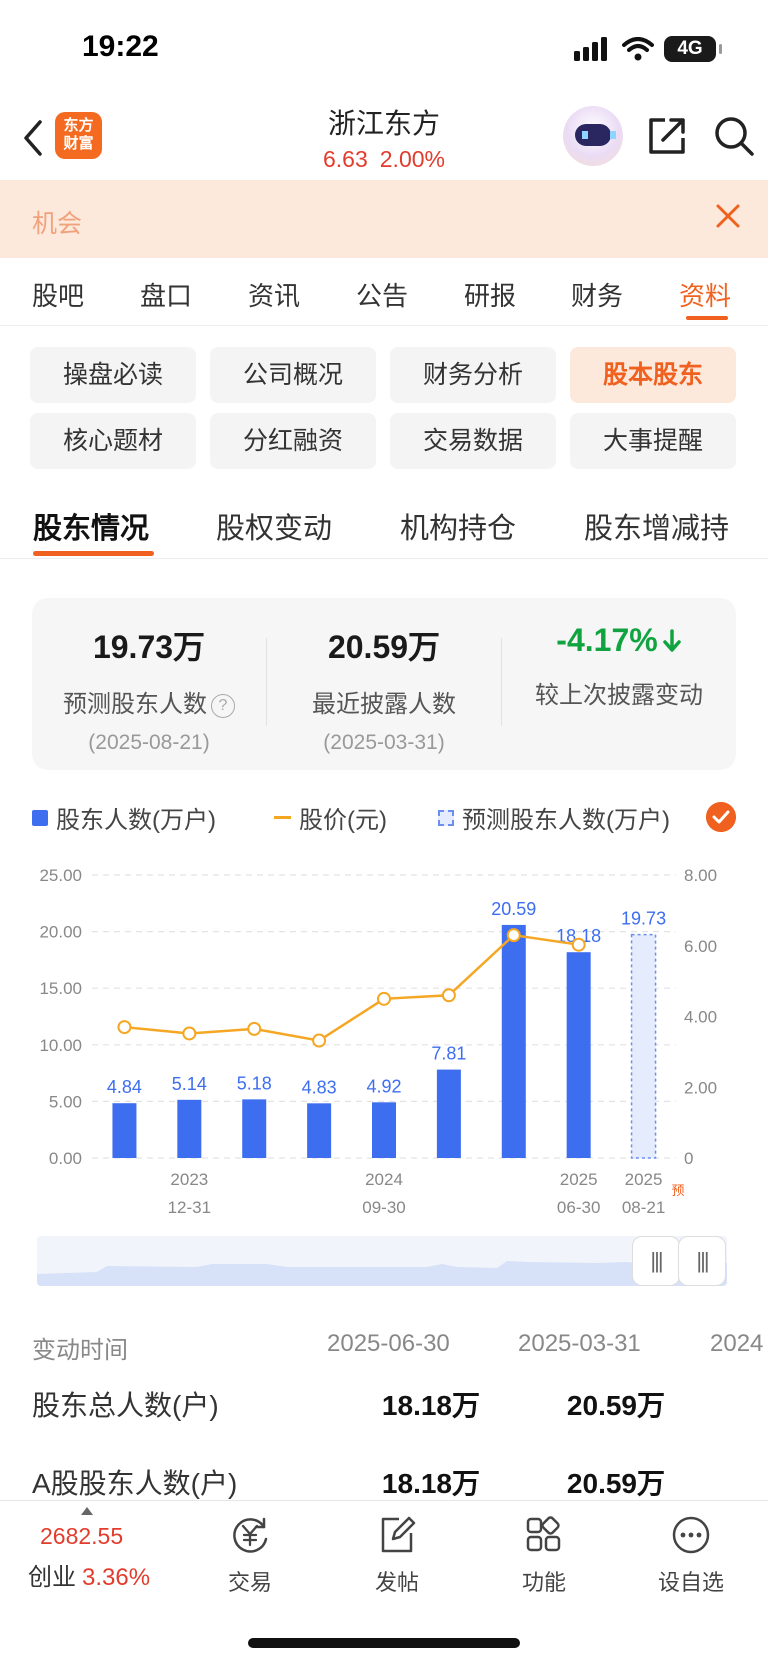 Image resolution: width=768 pixels, height=1663 pixels. What do you see at coordinates (700, 1017) in the screenshot?
I see `y-axis-right-tick: 4.00` at bounding box center [700, 1017].